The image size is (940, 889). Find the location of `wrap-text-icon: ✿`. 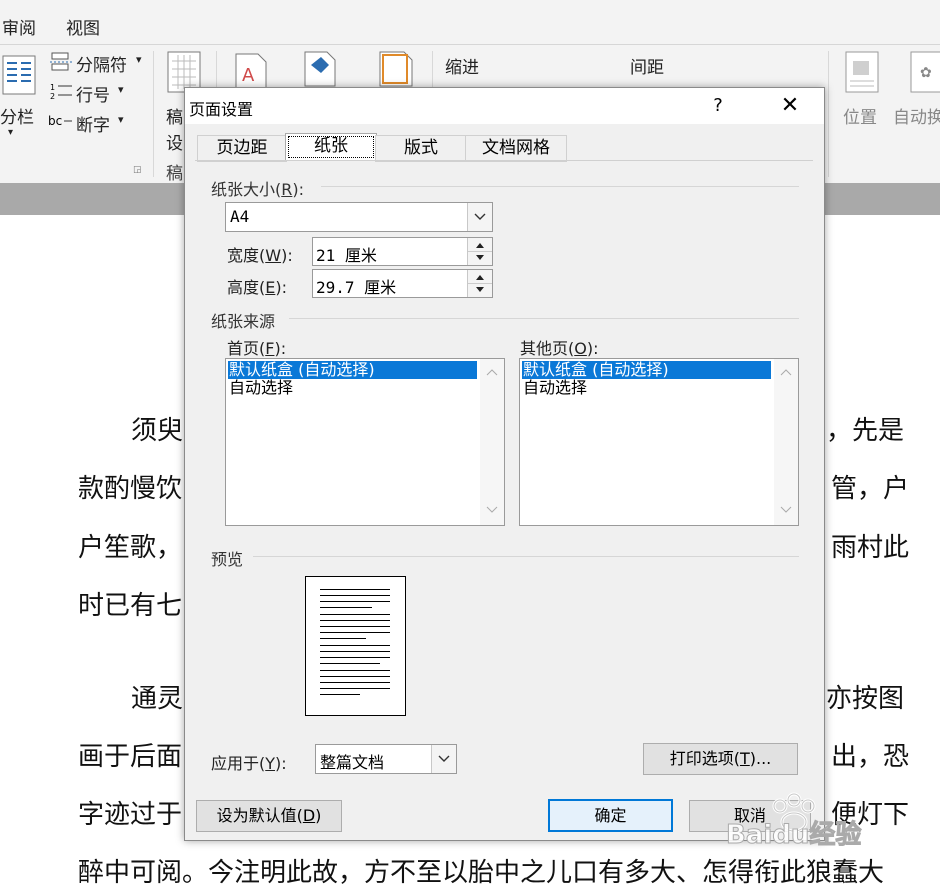

wrap-text-icon: ✿ is located at coordinates (925, 72).